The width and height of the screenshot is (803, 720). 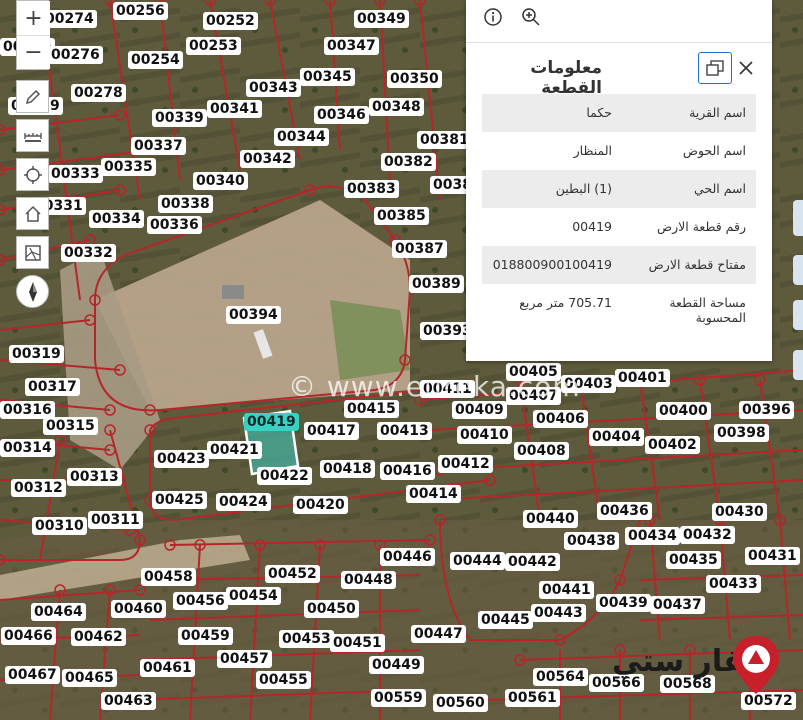 I want to click on parcel-label: 00317, so click(x=52, y=387).